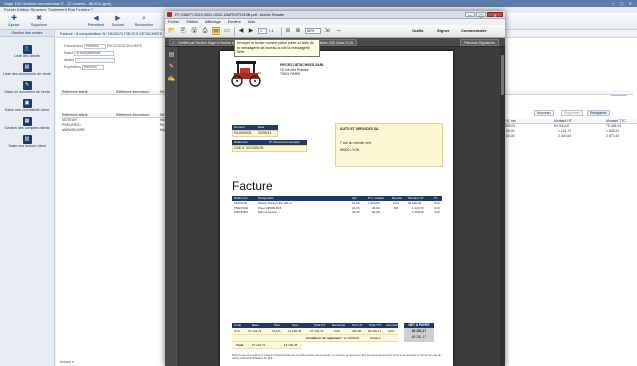  I want to click on delete-icon: ✖, so click(39, 18).